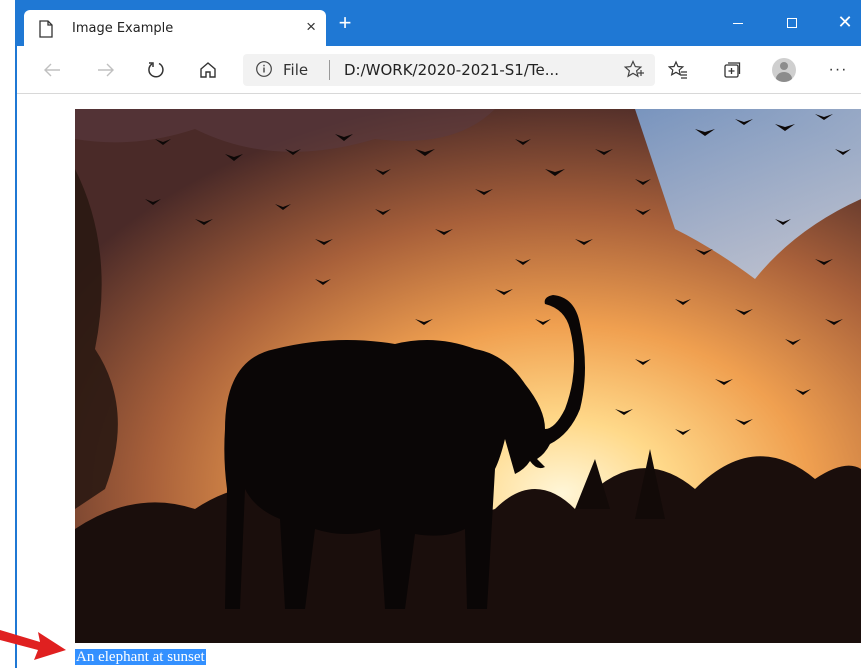  I want to click on forward-button, so click(106, 70).